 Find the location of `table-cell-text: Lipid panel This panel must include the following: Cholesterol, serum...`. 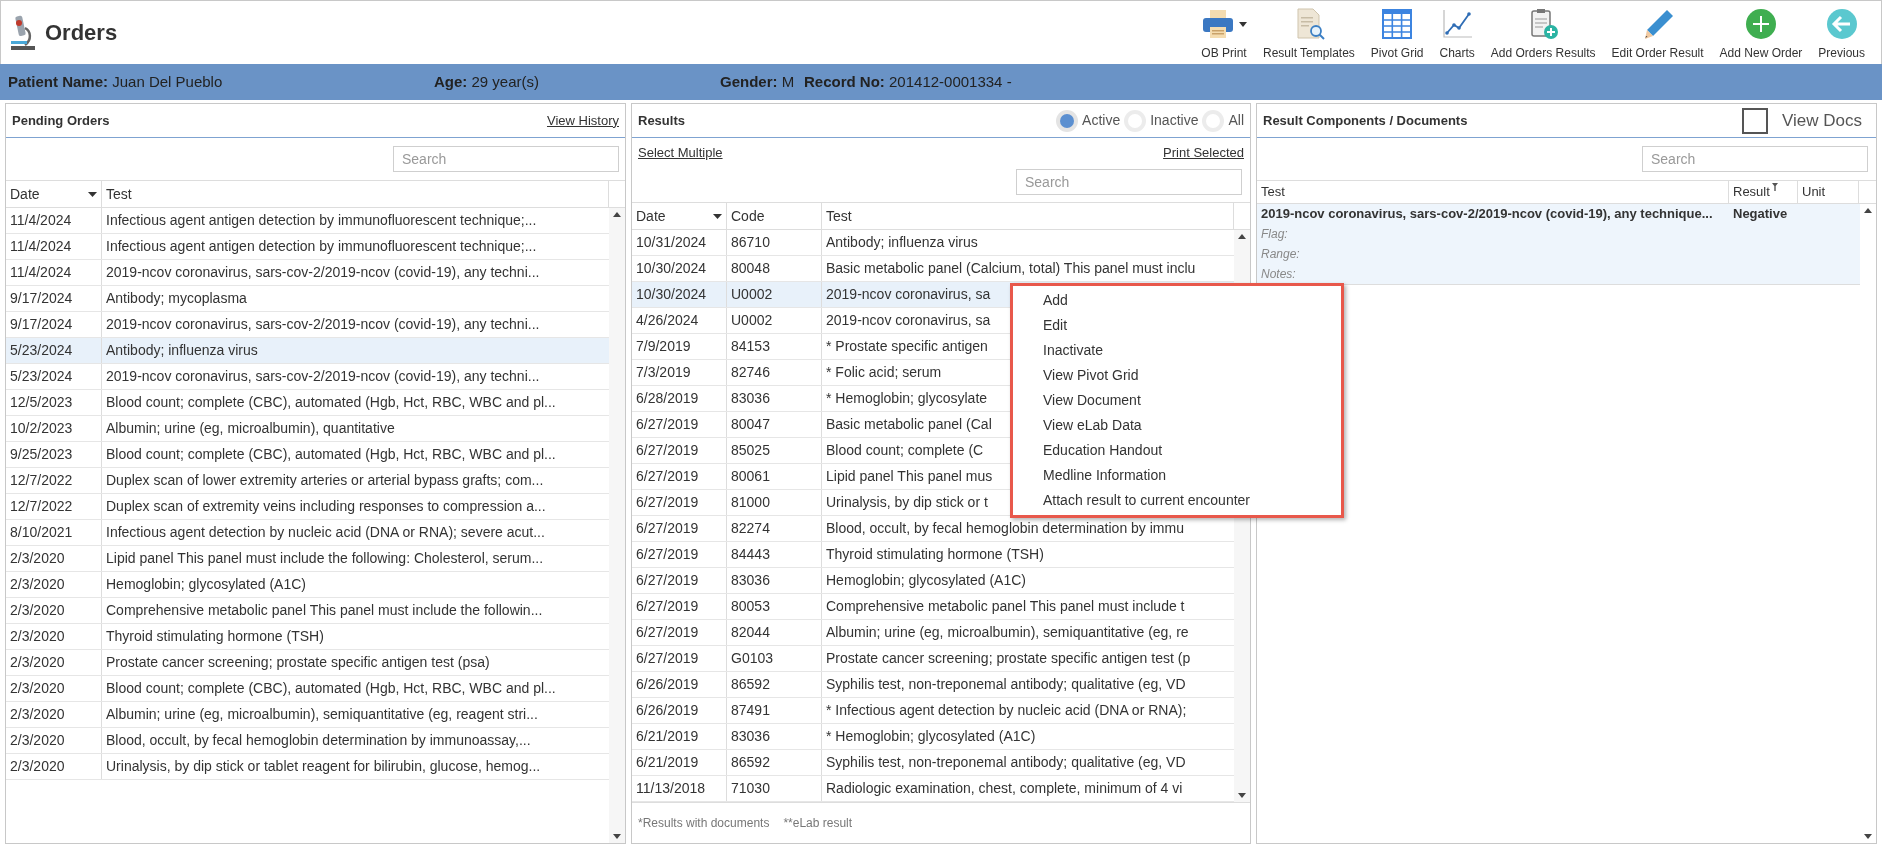

table-cell-text: Lipid panel This panel must include the following: Cholesterol, serum... is located at coordinates (325, 558).